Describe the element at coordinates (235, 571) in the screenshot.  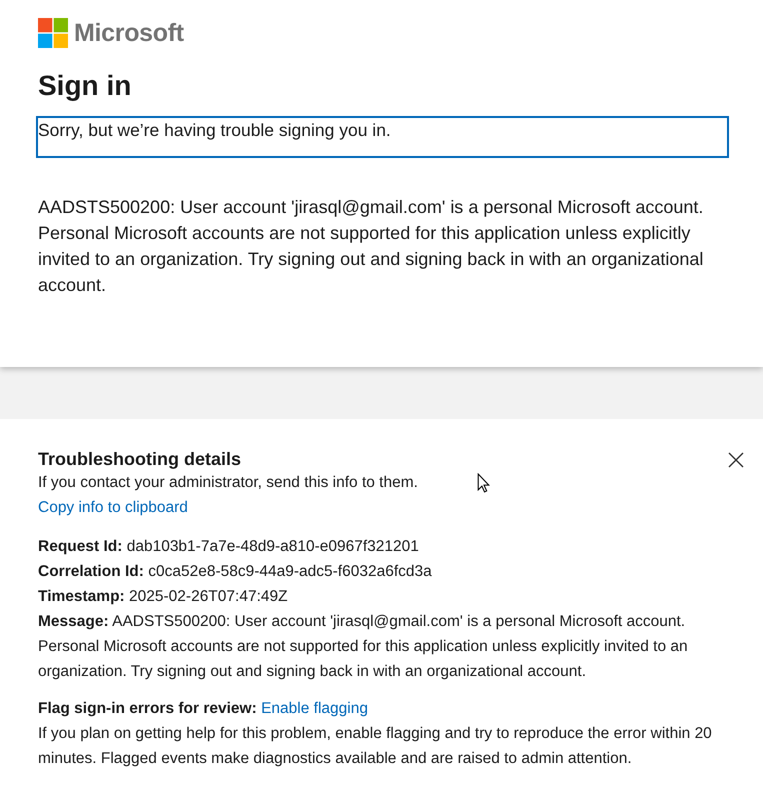
I see `detail-field: Correlation Id: c0ca52e8-58c9-44a9-adc5-f6032a6fcd3a` at that location.